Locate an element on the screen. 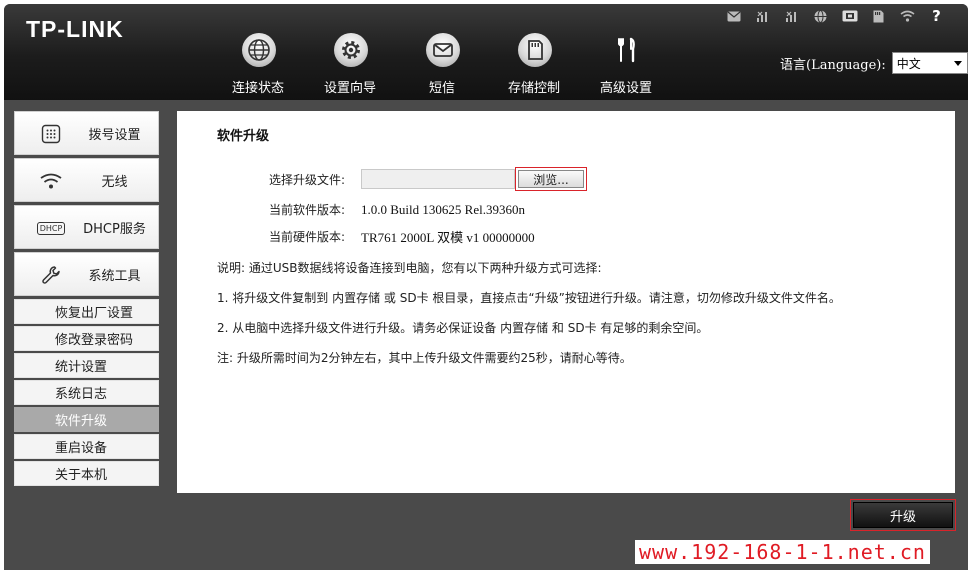  nav-connection-status: 连接状态 is located at coordinates (258, 64).